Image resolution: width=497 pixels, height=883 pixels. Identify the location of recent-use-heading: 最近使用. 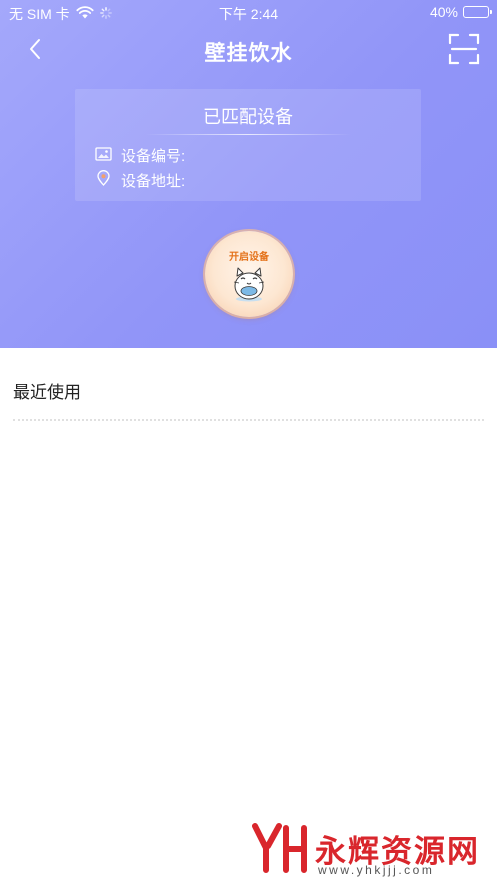
(47, 392).